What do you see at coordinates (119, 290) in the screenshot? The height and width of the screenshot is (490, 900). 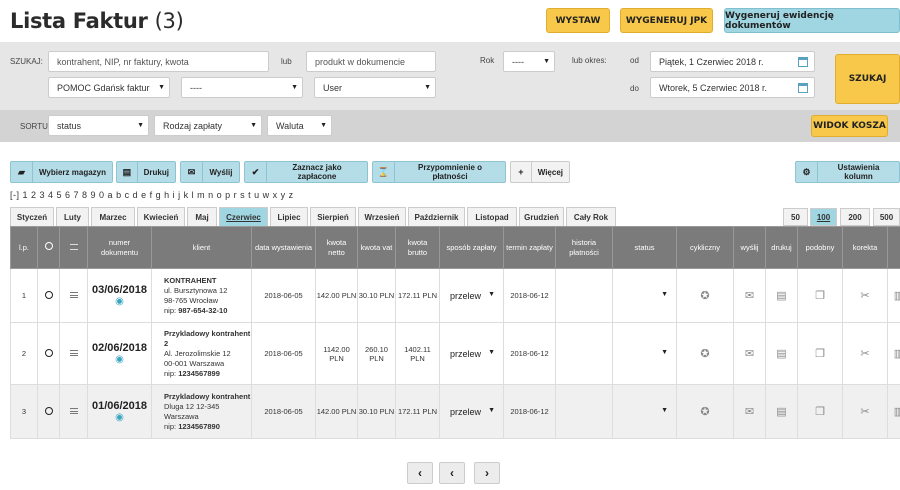 I see `doc-number: 03/06/2018` at bounding box center [119, 290].